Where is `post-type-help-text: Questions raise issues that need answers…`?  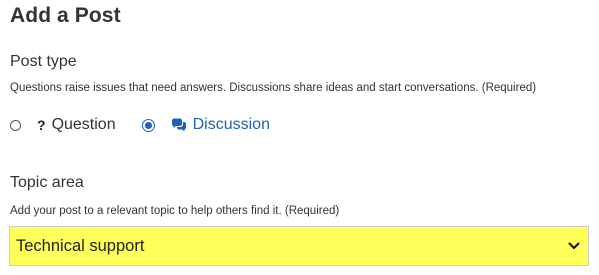 post-type-help-text: Questions raise issues that need answers… is located at coordinates (273, 88).